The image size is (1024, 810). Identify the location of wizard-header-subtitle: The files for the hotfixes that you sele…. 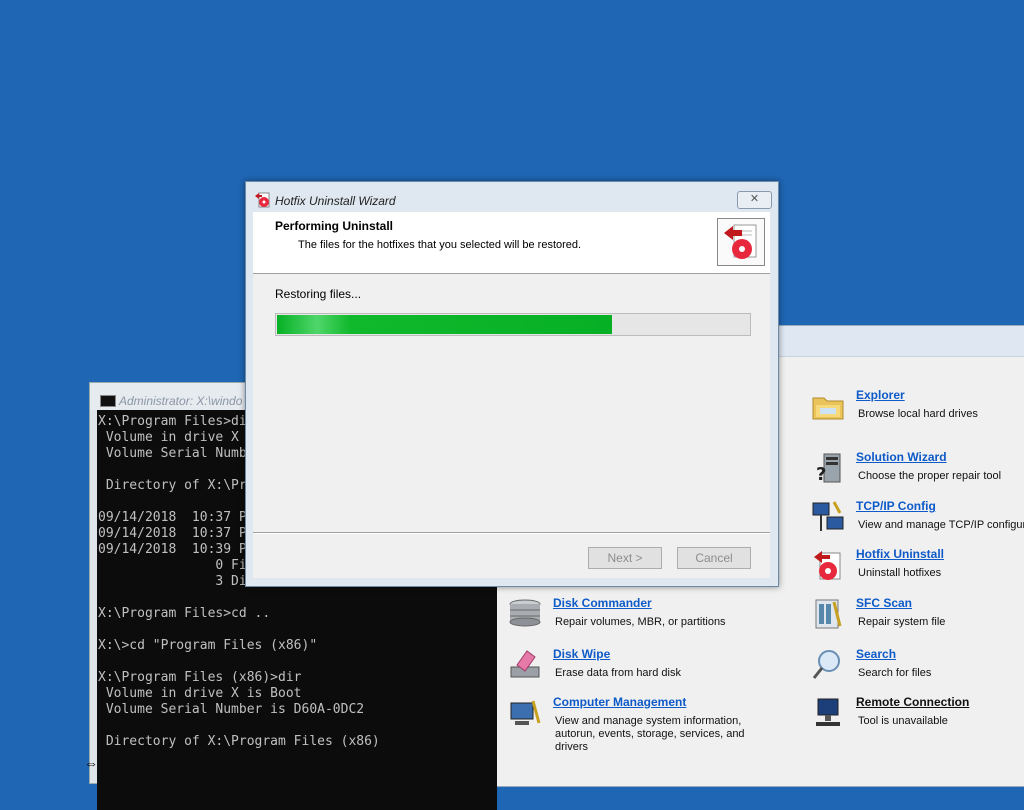
(440, 245).